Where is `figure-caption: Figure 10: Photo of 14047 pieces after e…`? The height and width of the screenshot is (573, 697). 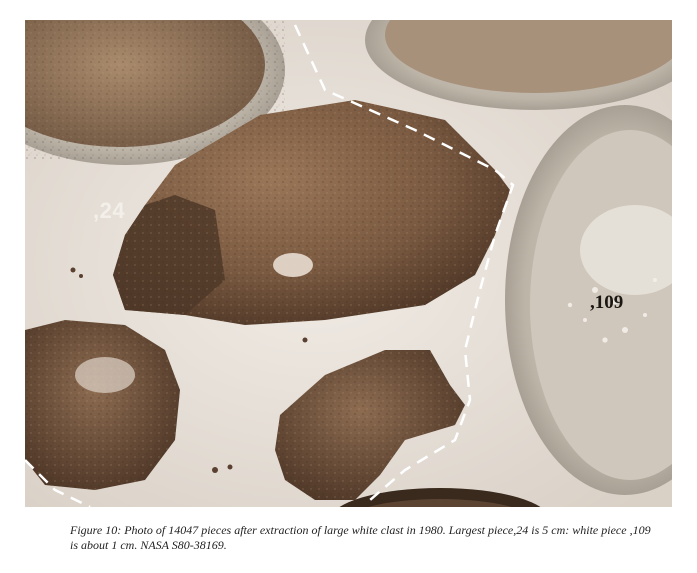 figure-caption: Figure 10: Photo of 14047 pieces after e… is located at coordinates (360, 537).